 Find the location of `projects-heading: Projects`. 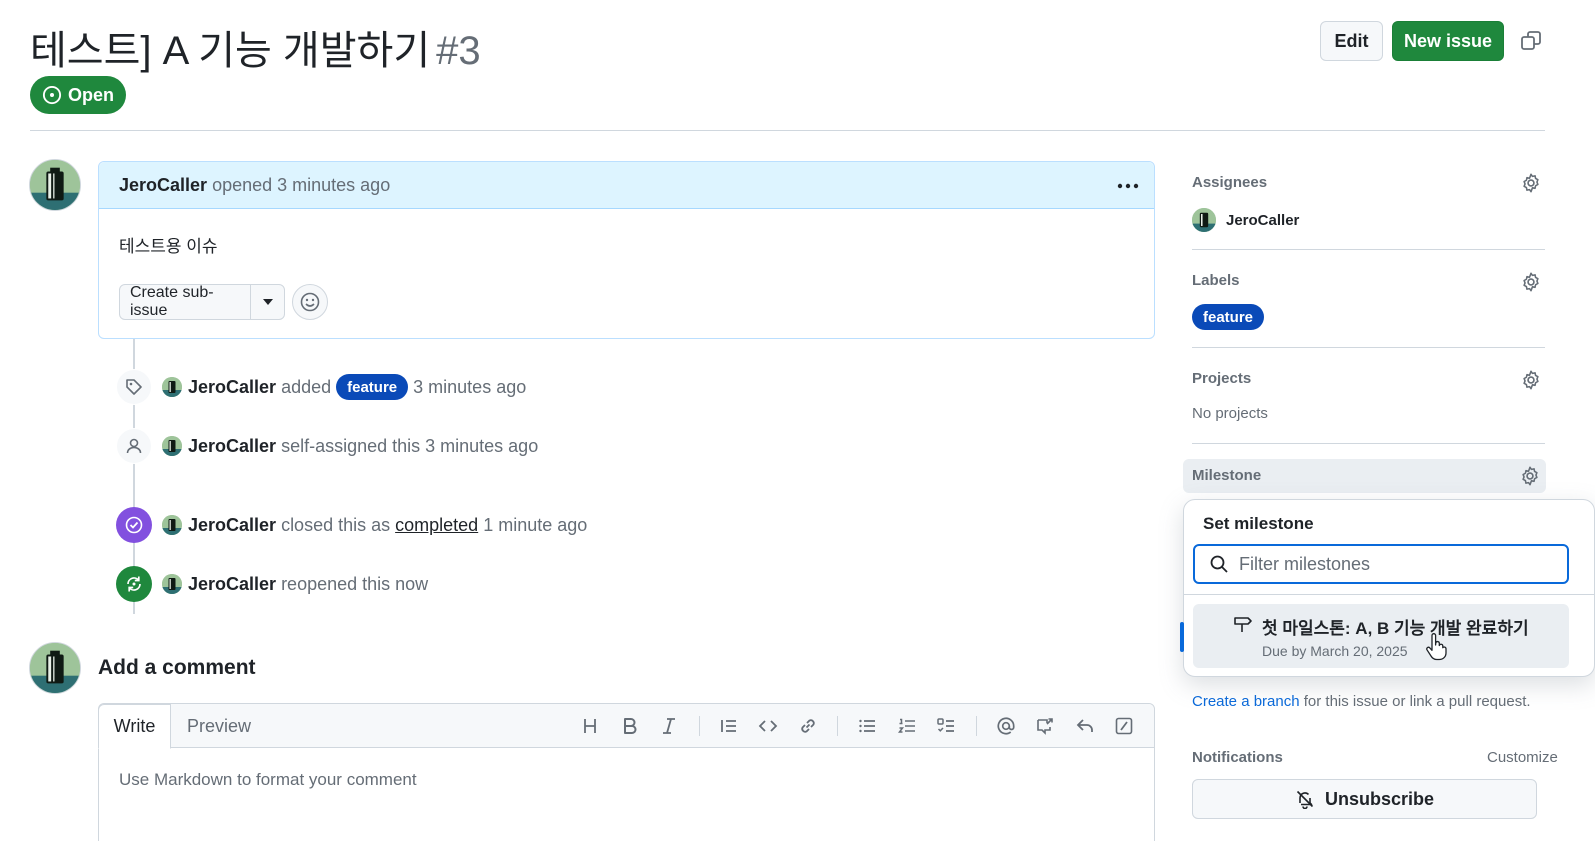

projects-heading: Projects is located at coordinates (1222, 378).